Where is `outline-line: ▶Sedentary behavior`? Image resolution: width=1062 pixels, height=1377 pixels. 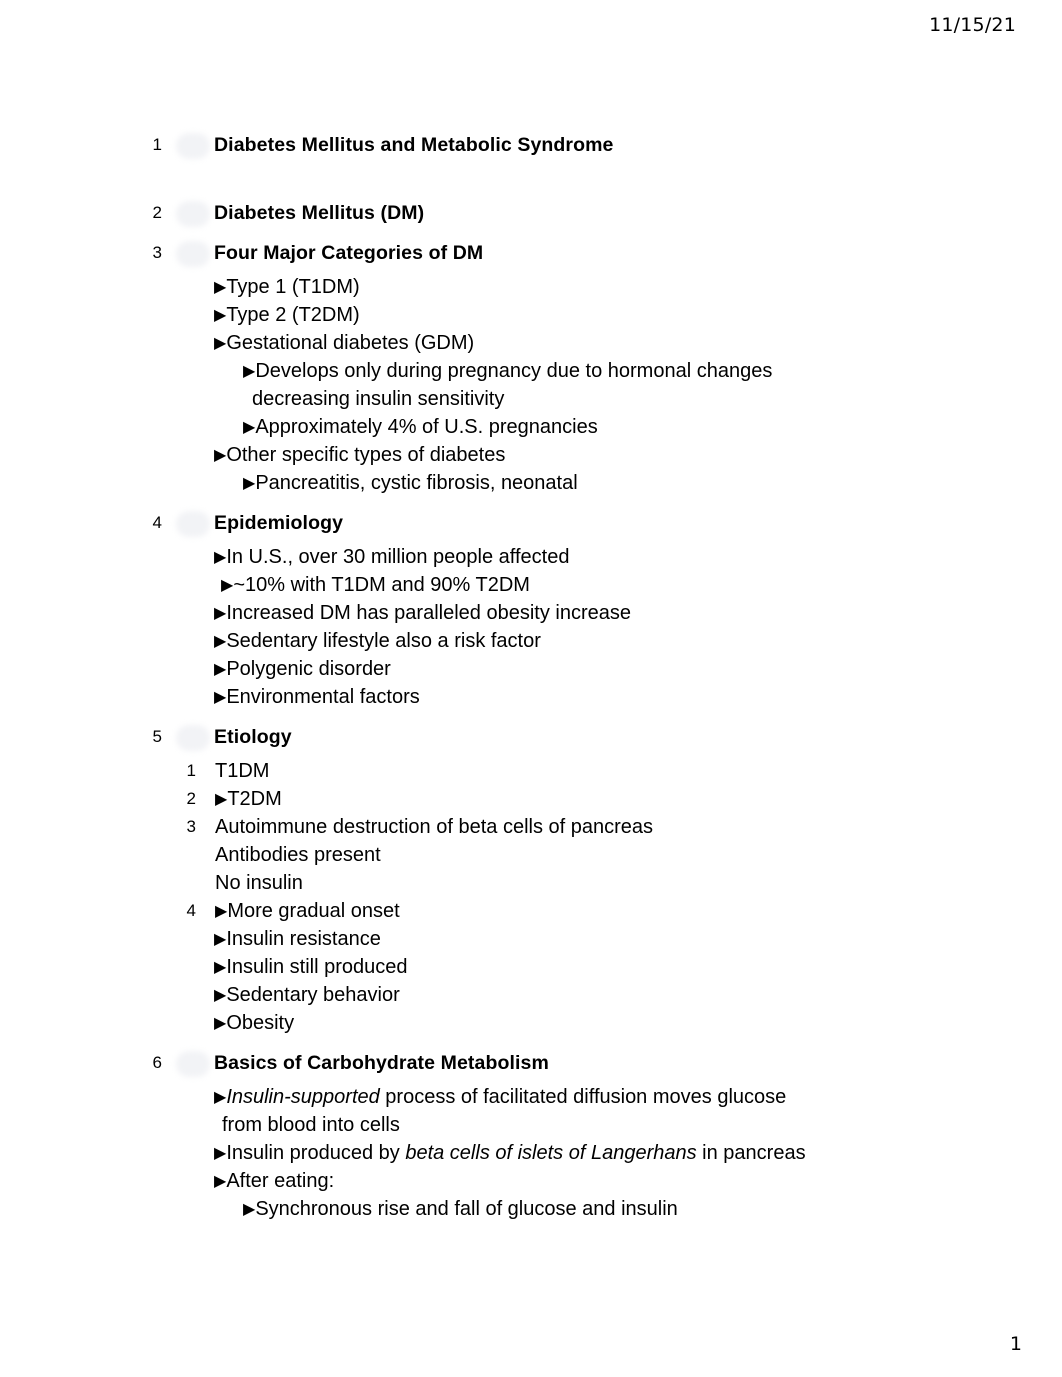
outline-line: ▶Sedentary behavior is located at coordinates (531, 995).